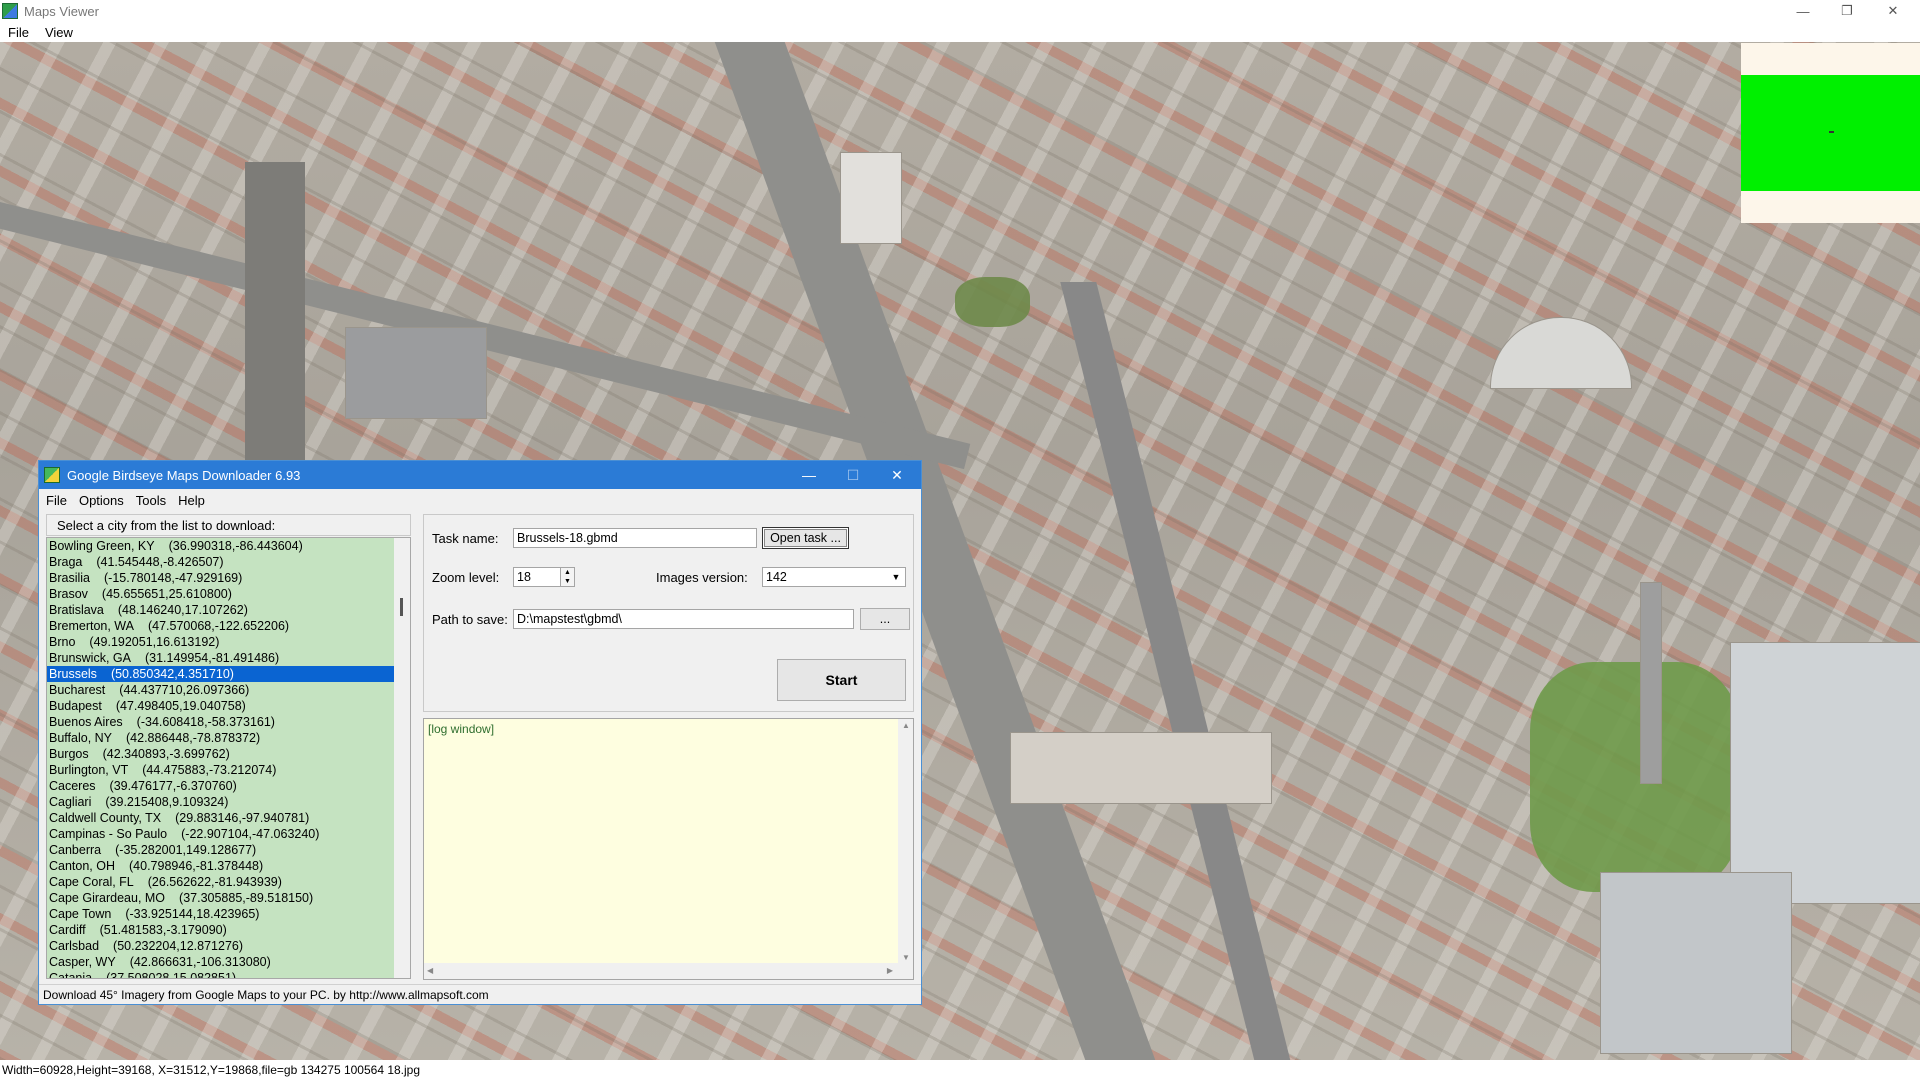  I want to click on city-coords: (47.570068,-122.652206), so click(218, 626).